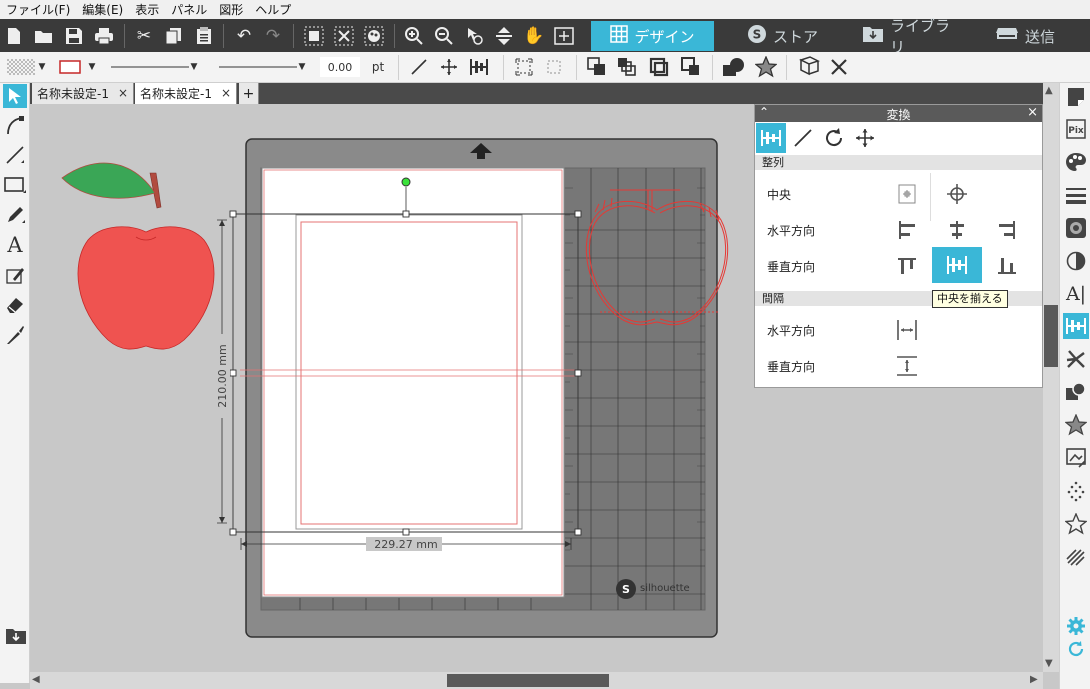 The height and width of the screenshot is (689, 1090). I want to click on page-setup-icon, so click(1076, 97).